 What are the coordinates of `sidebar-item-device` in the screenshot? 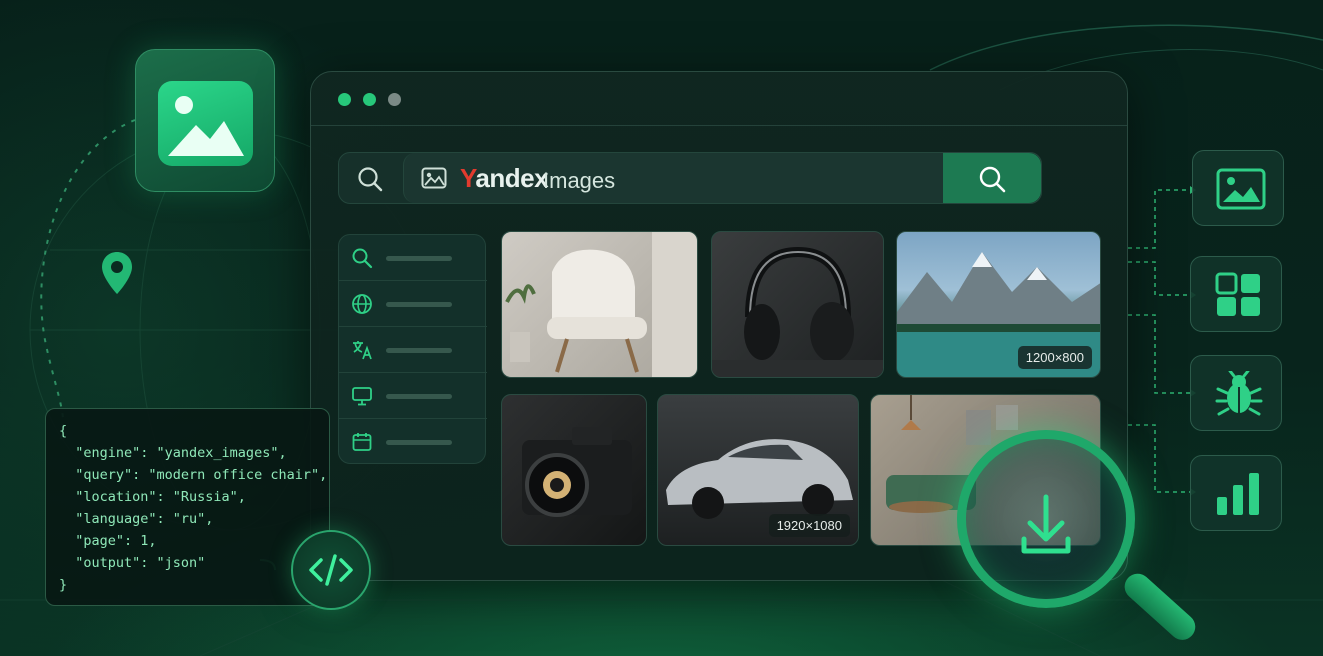 It's located at (413, 396).